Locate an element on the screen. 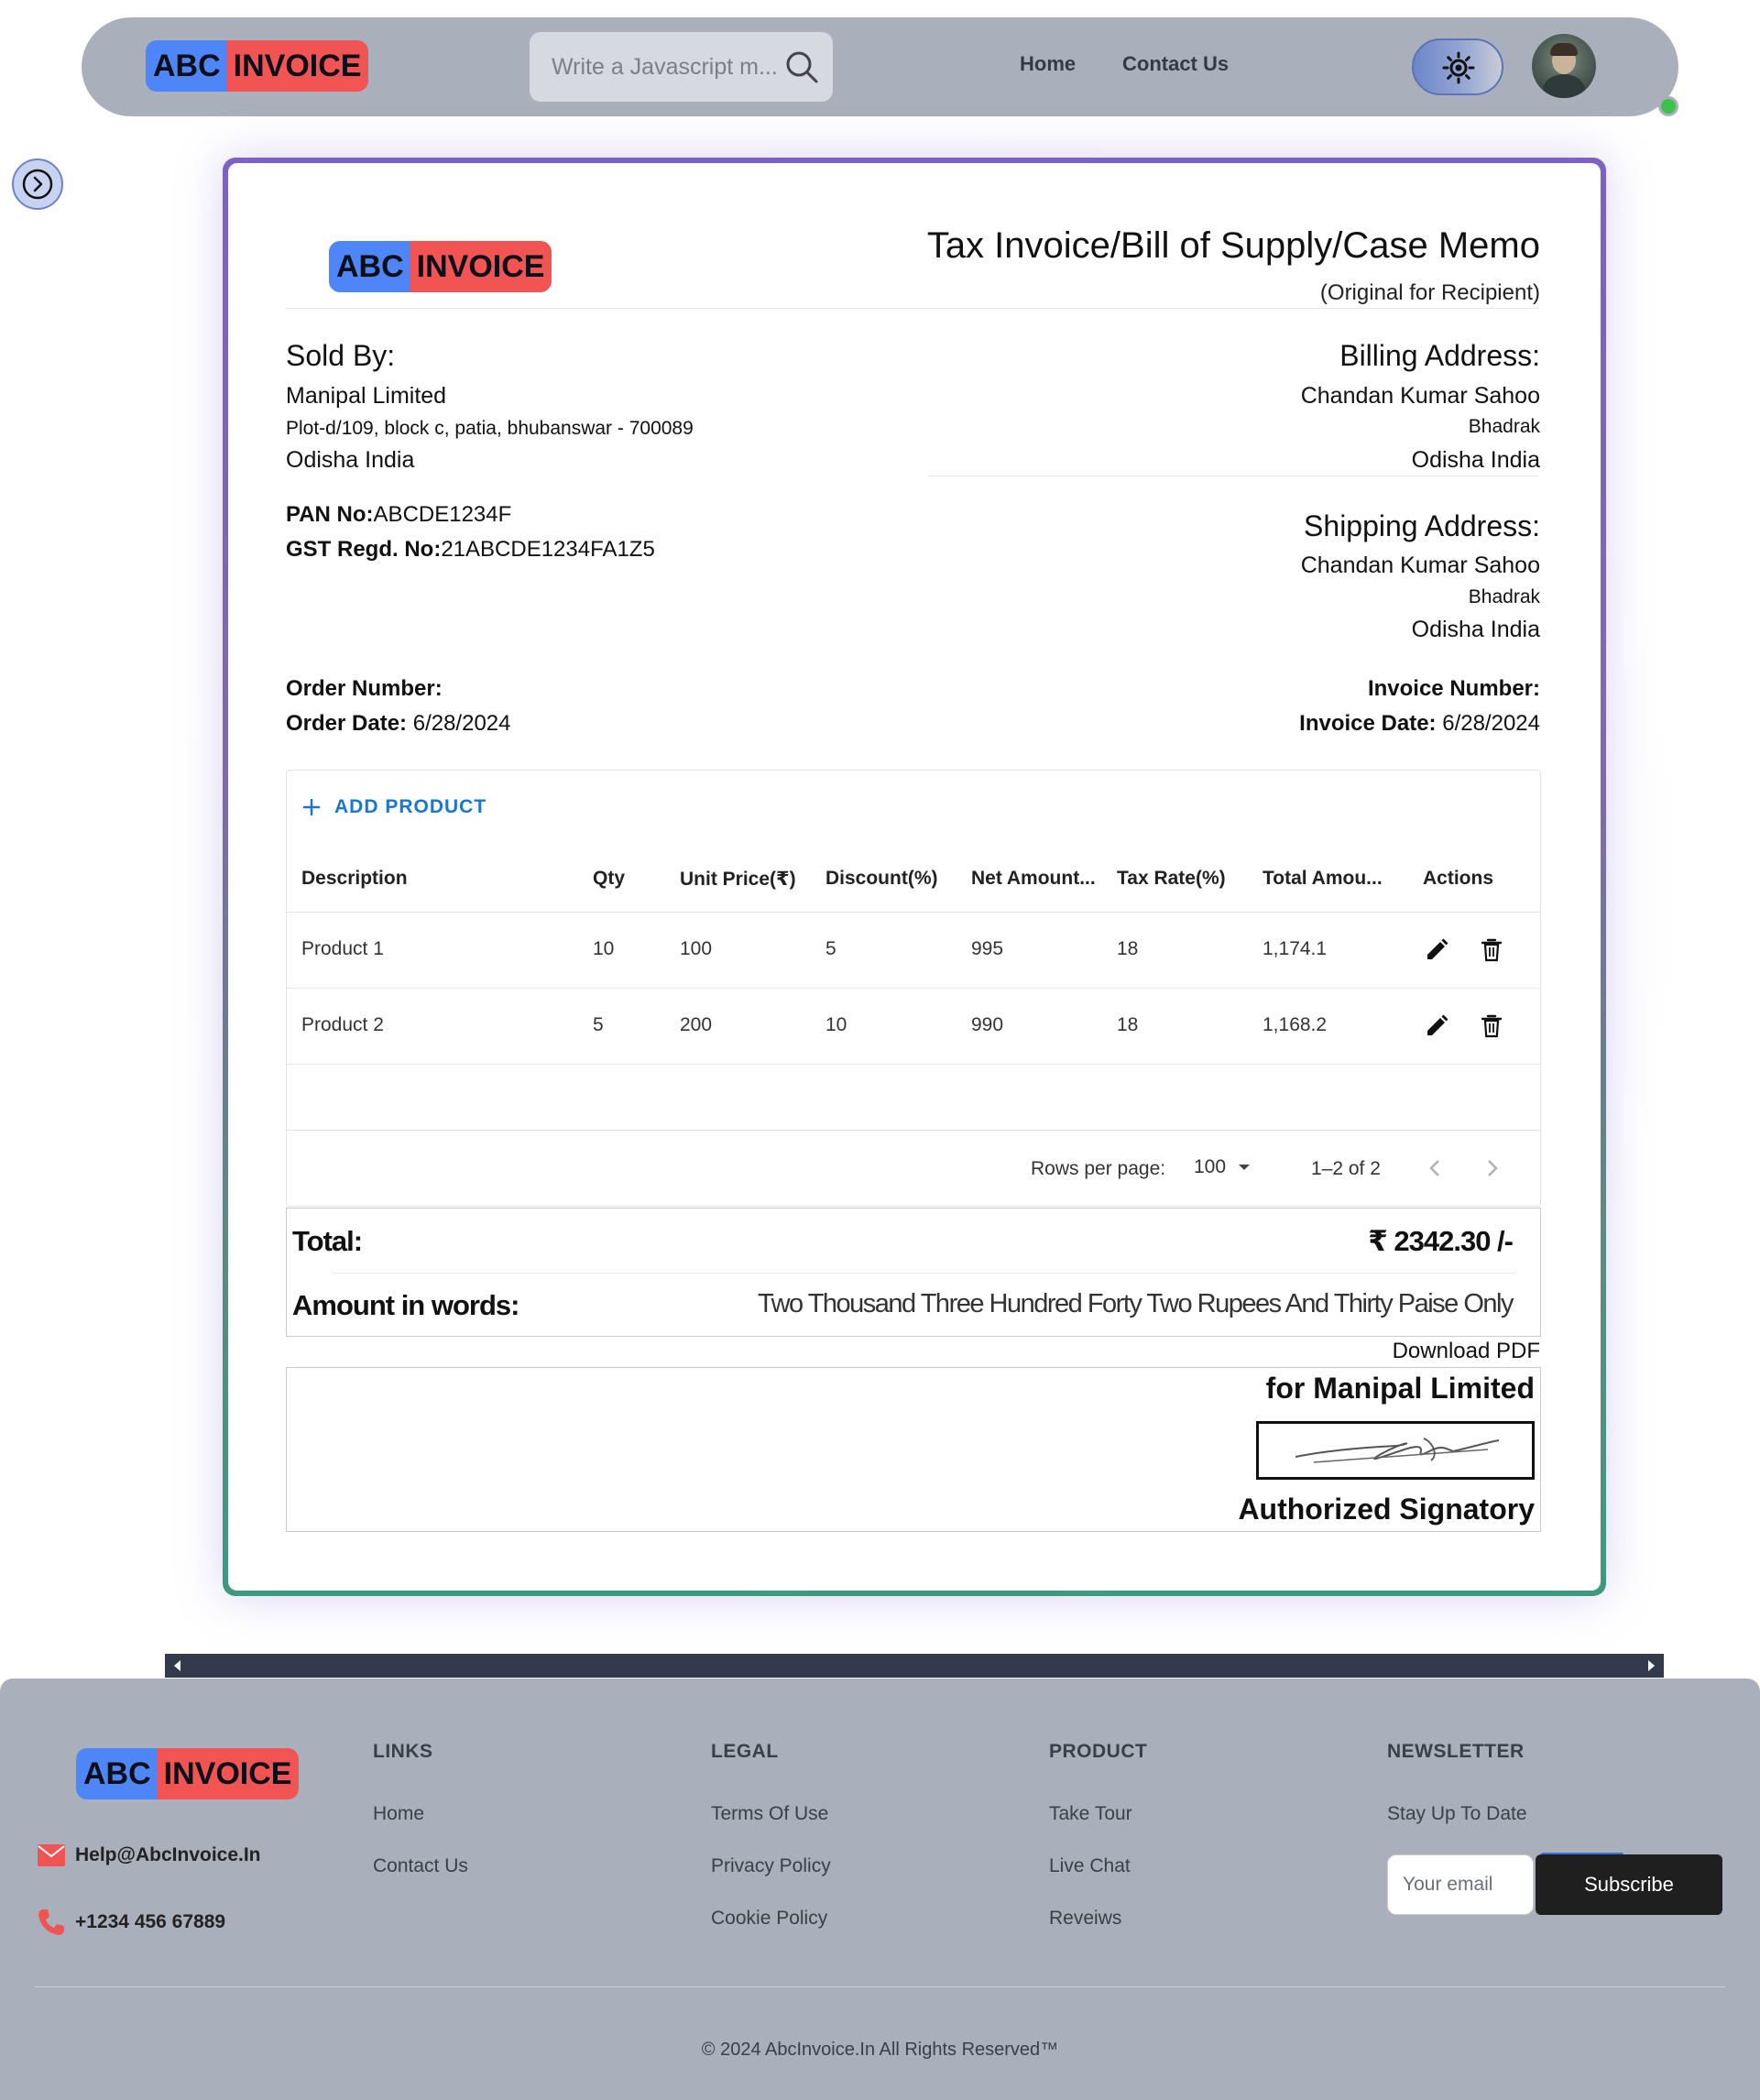  column-header: Discount(%) is located at coordinates (881, 879).